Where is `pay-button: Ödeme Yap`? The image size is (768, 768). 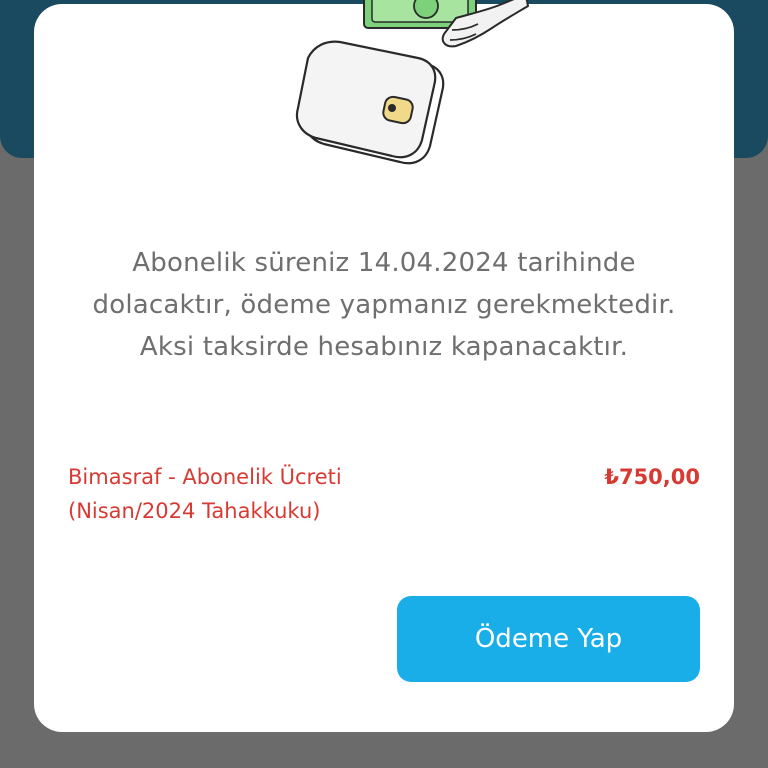
pay-button: Ödeme Yap is located at coordinates (548, 639).